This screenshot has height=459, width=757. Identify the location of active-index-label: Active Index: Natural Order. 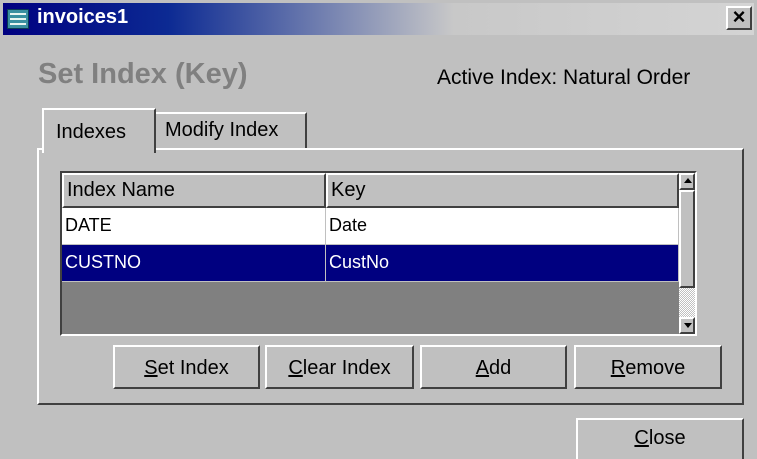
(564, 77).